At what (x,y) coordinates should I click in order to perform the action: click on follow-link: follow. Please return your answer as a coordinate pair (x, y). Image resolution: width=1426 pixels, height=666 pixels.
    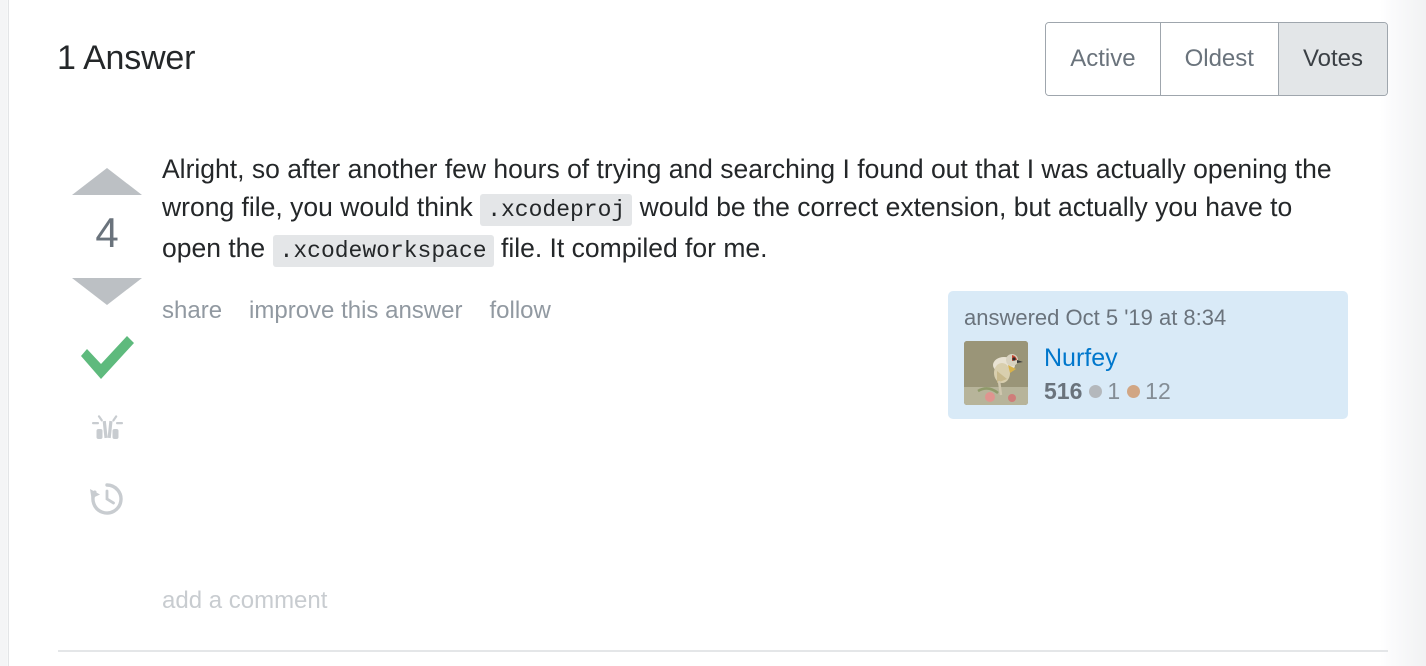
    Looking at the image, I should click on (519, 311).